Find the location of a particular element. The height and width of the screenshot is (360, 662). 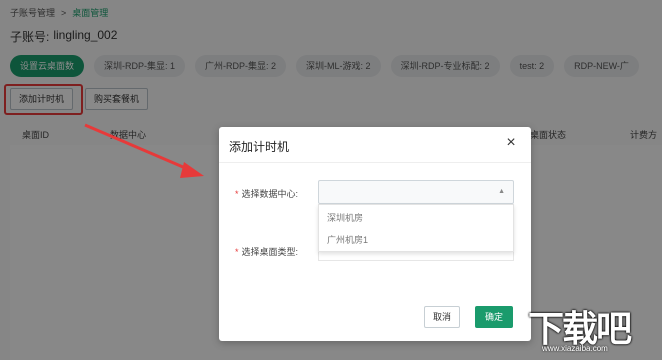

confirm-button: 确定 is located at coordinates (494, 317).